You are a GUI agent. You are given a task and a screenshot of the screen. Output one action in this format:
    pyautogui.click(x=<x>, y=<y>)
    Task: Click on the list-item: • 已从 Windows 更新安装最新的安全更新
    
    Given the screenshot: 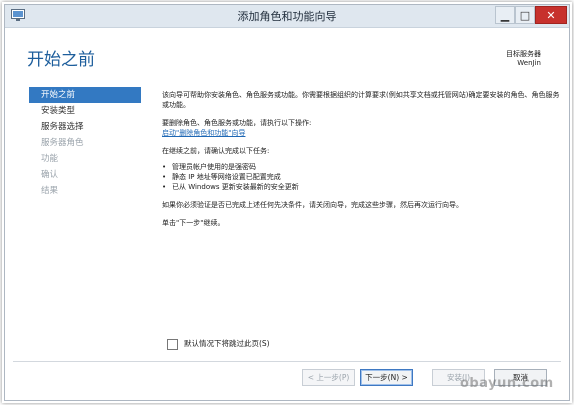 What is the action you would take?
    pyautogui.click(x=361, y=187)
    